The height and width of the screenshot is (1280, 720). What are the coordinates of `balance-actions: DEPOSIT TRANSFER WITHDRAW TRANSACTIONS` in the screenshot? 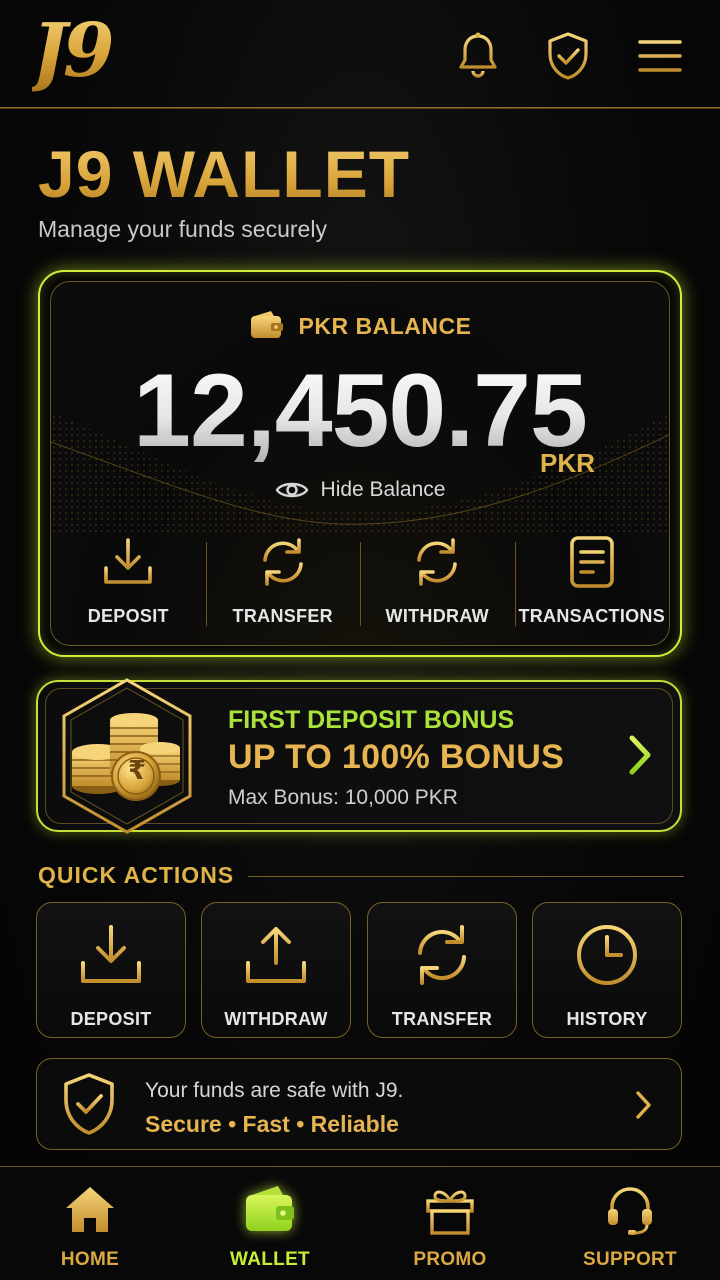 It's located at (360, 584).